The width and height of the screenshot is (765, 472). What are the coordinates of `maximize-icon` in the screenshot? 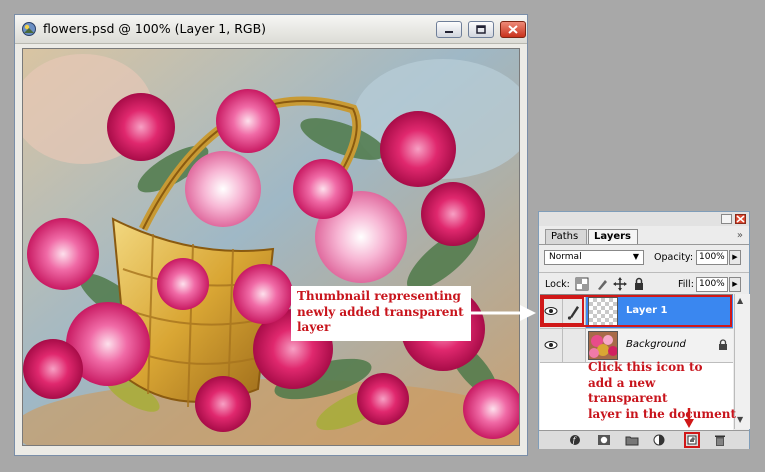 It's located at (481, 29).